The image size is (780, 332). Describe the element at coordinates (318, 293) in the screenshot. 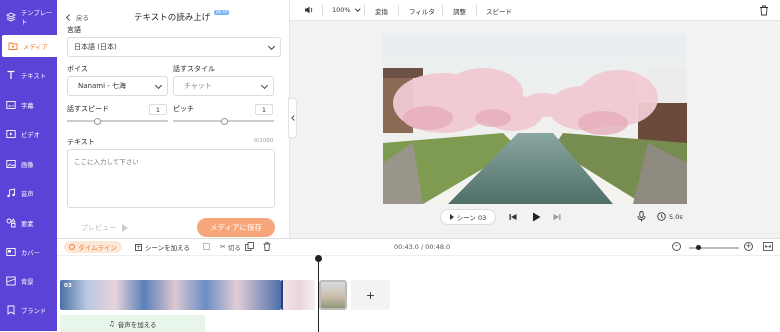

I see `playhead` at that location.